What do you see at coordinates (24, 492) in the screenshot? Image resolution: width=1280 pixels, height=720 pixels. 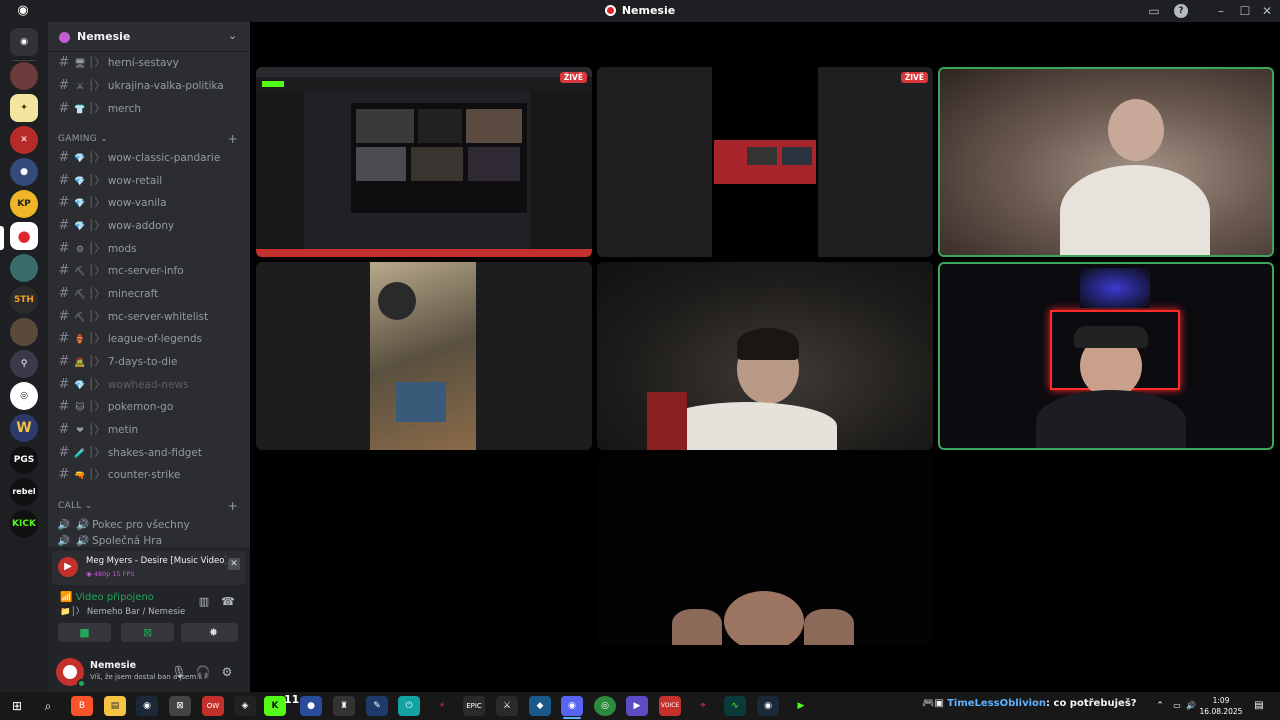 I see `server-icon: rebel` at bounding box center [24, 492].